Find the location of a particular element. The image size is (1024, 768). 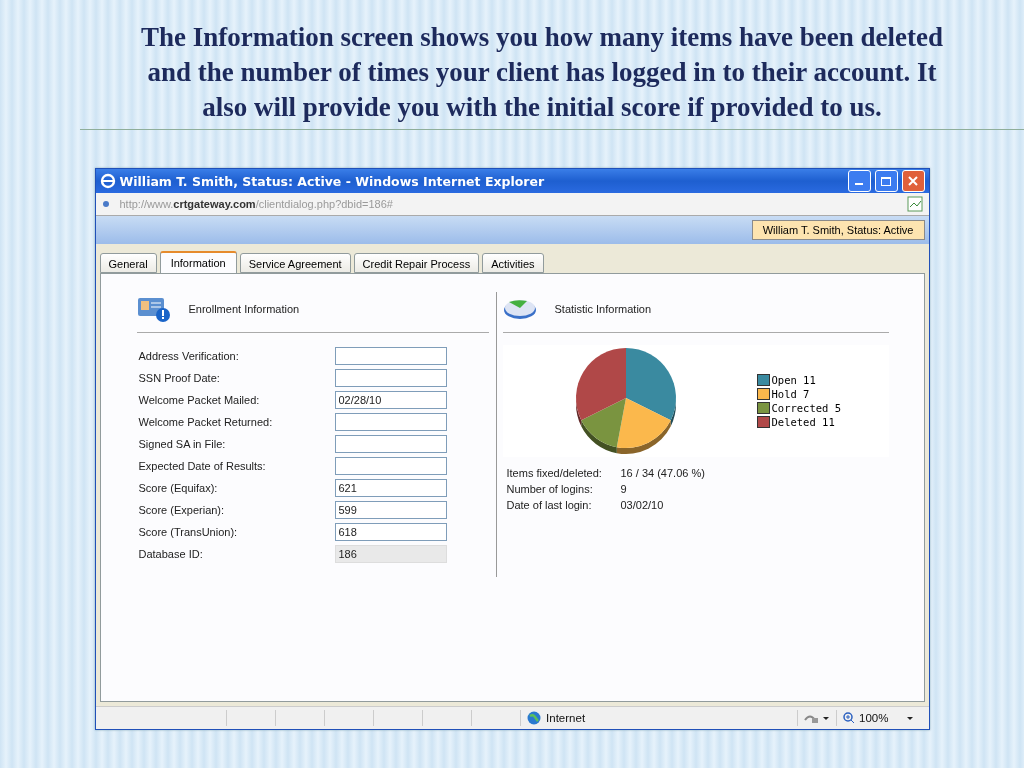

input-field: 02/28/10 is located at coordinates (390, 400).